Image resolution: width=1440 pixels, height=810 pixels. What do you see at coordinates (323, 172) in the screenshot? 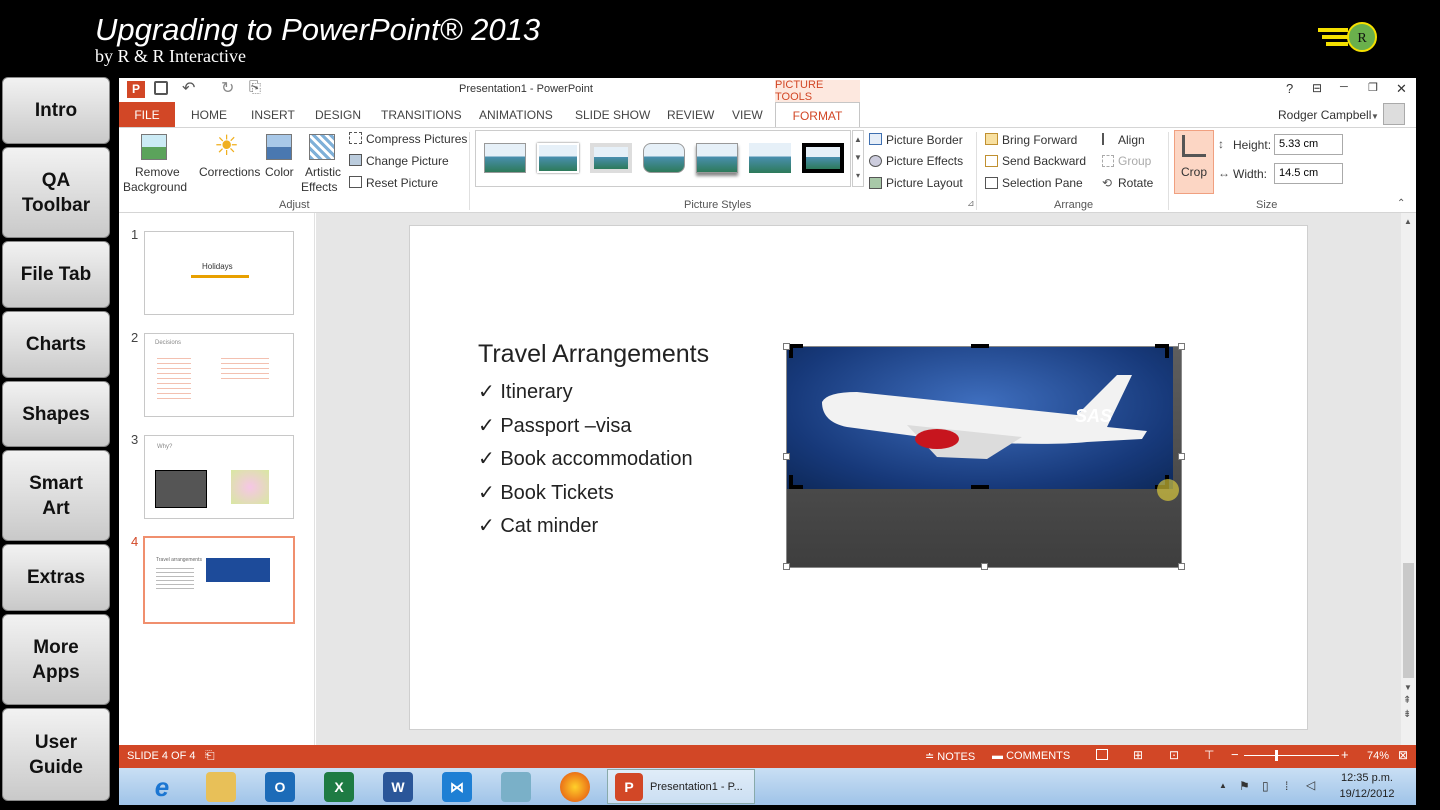
I see `artistic-effects-label-1: Artistic` at bounding box center [323, 172].